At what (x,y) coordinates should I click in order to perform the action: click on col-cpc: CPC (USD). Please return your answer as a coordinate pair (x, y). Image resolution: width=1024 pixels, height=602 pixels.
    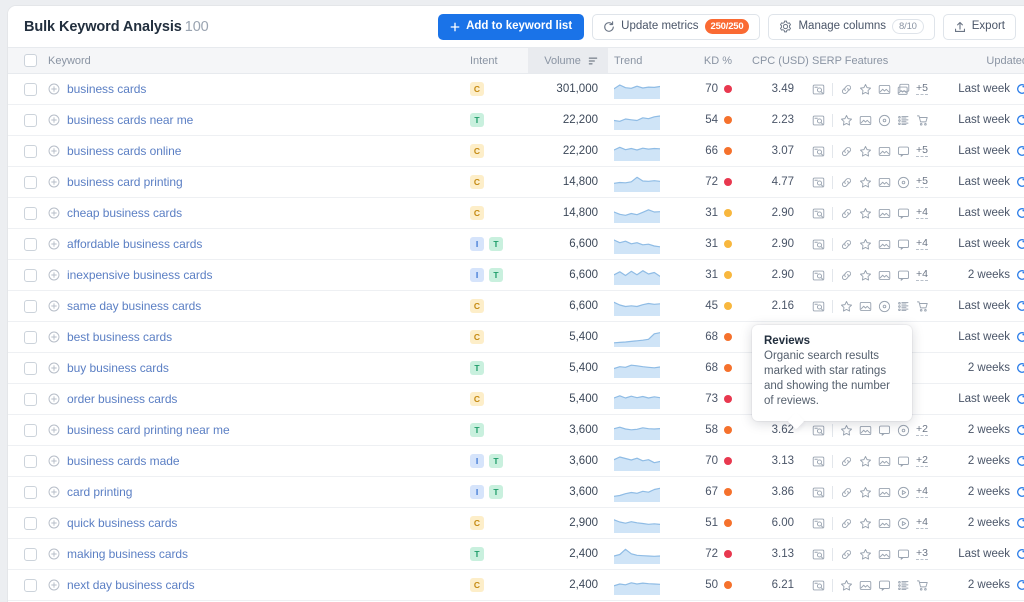
    Looking at the image, I should click on (775, 60).